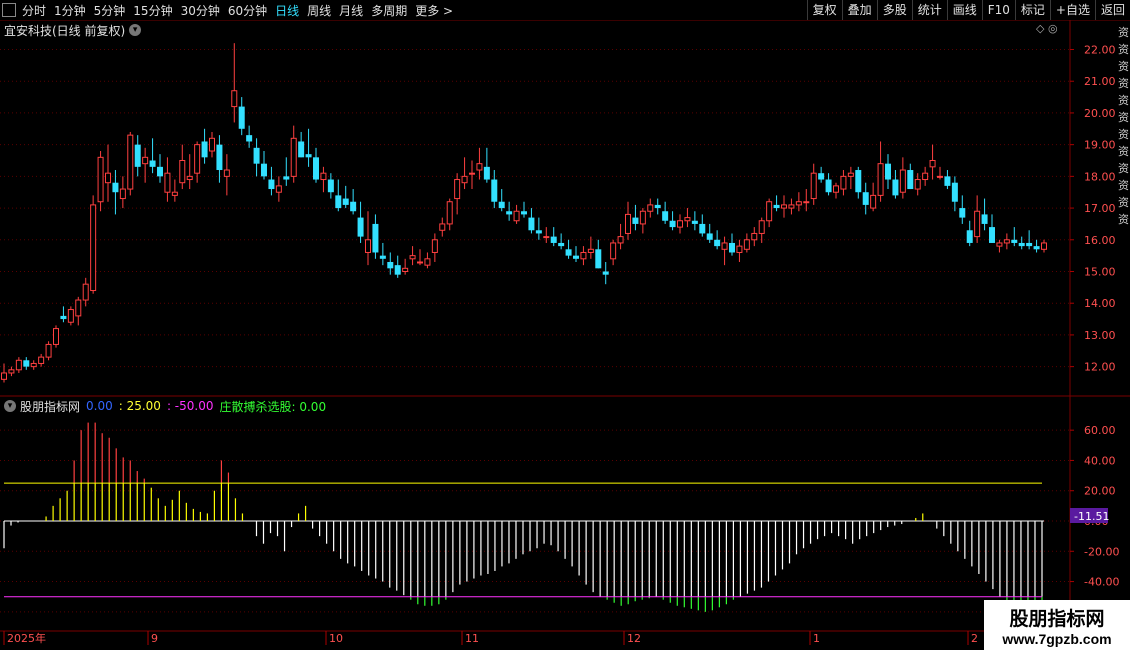 The image size is (1130, 650). What do you see at coordinates (1091, 516) in the screenshot?
I see `current-value-label: -11.51` at bounding box center [1091, 516].